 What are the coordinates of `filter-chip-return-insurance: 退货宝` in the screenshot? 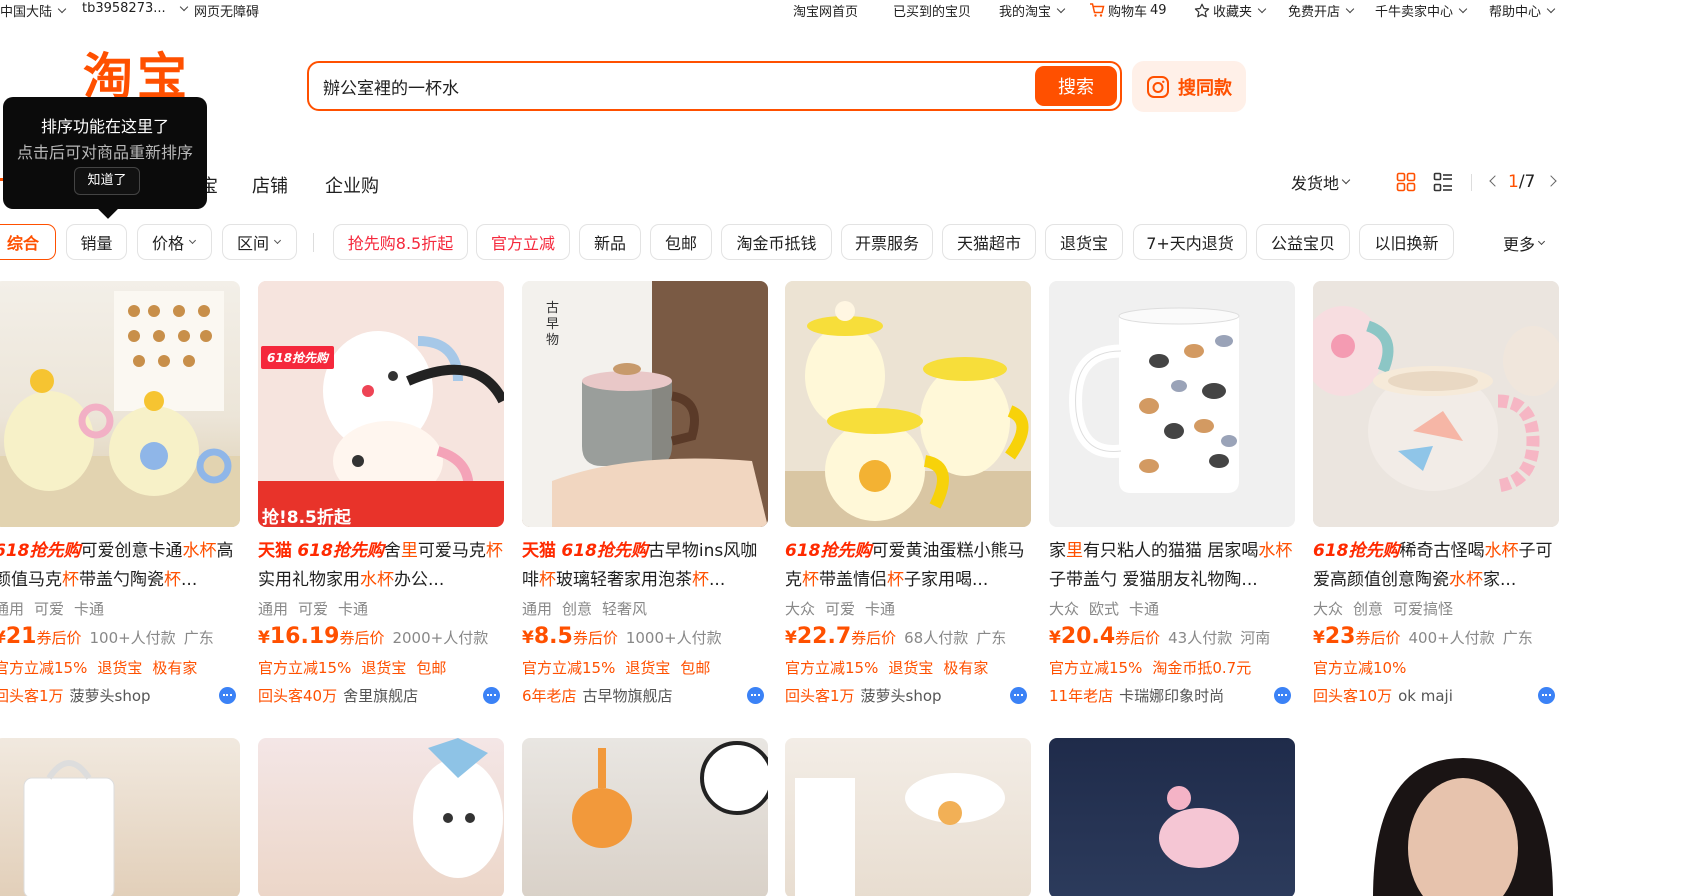 It's located at (1084, 242).